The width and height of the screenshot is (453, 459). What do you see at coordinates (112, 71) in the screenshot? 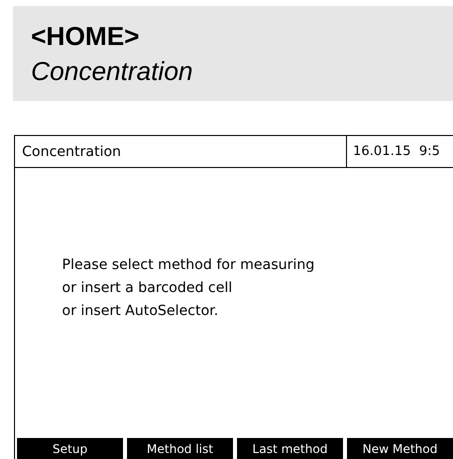
I see `mode-subtitle: Concentration` at bounding box center [112, 71].